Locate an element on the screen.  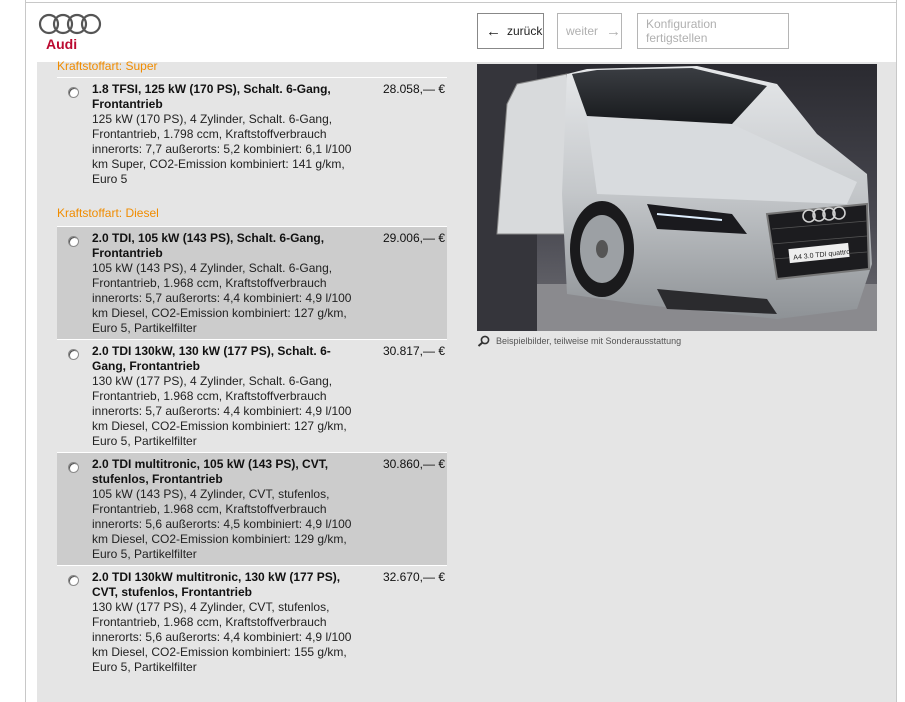
finish-button-label: Konfiguration fertigstellen is located at coordinates (681, 31).